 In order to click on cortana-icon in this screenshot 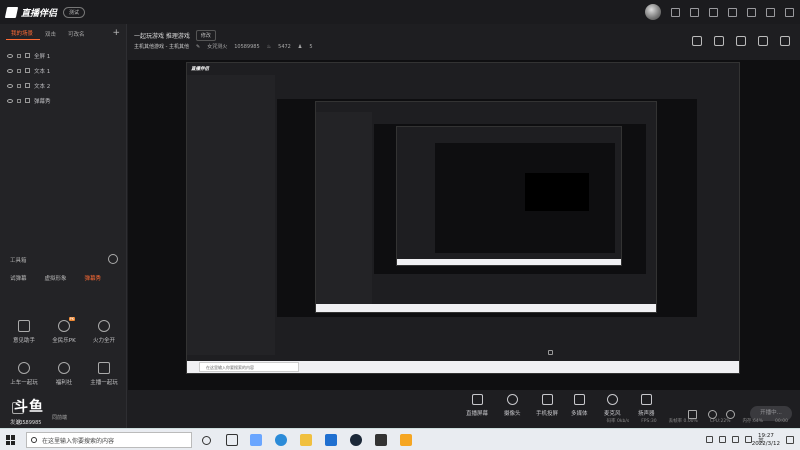, I will do `click(206, 440)`.